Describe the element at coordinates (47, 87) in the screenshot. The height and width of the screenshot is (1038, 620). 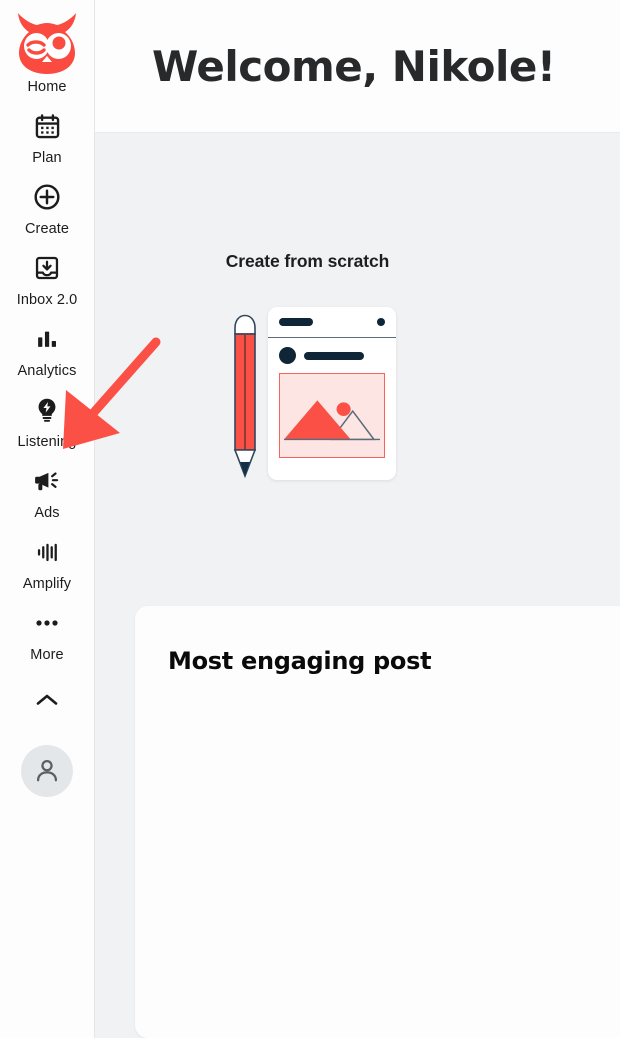
I see `sidebar-item-label: Home` at that location.